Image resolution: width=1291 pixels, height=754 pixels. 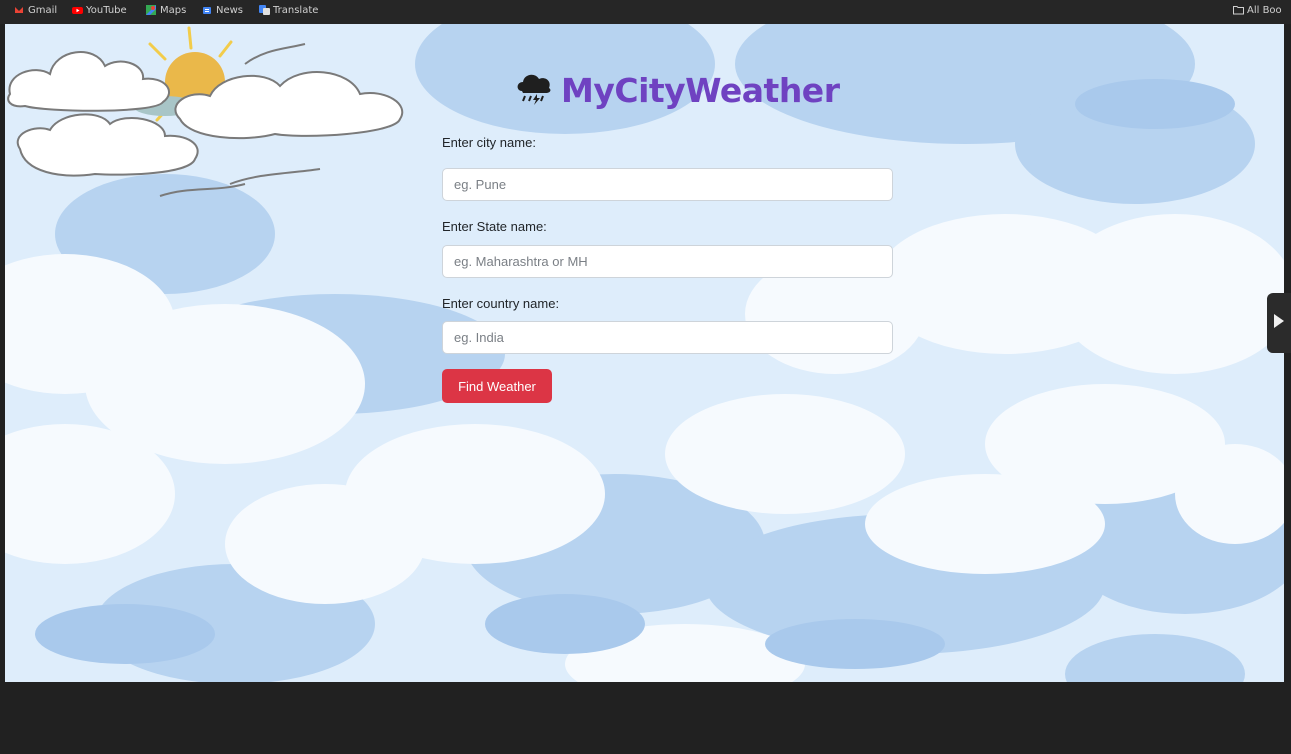 I want to click on bookmark-translate: Translate, so click(x=288, y=10).